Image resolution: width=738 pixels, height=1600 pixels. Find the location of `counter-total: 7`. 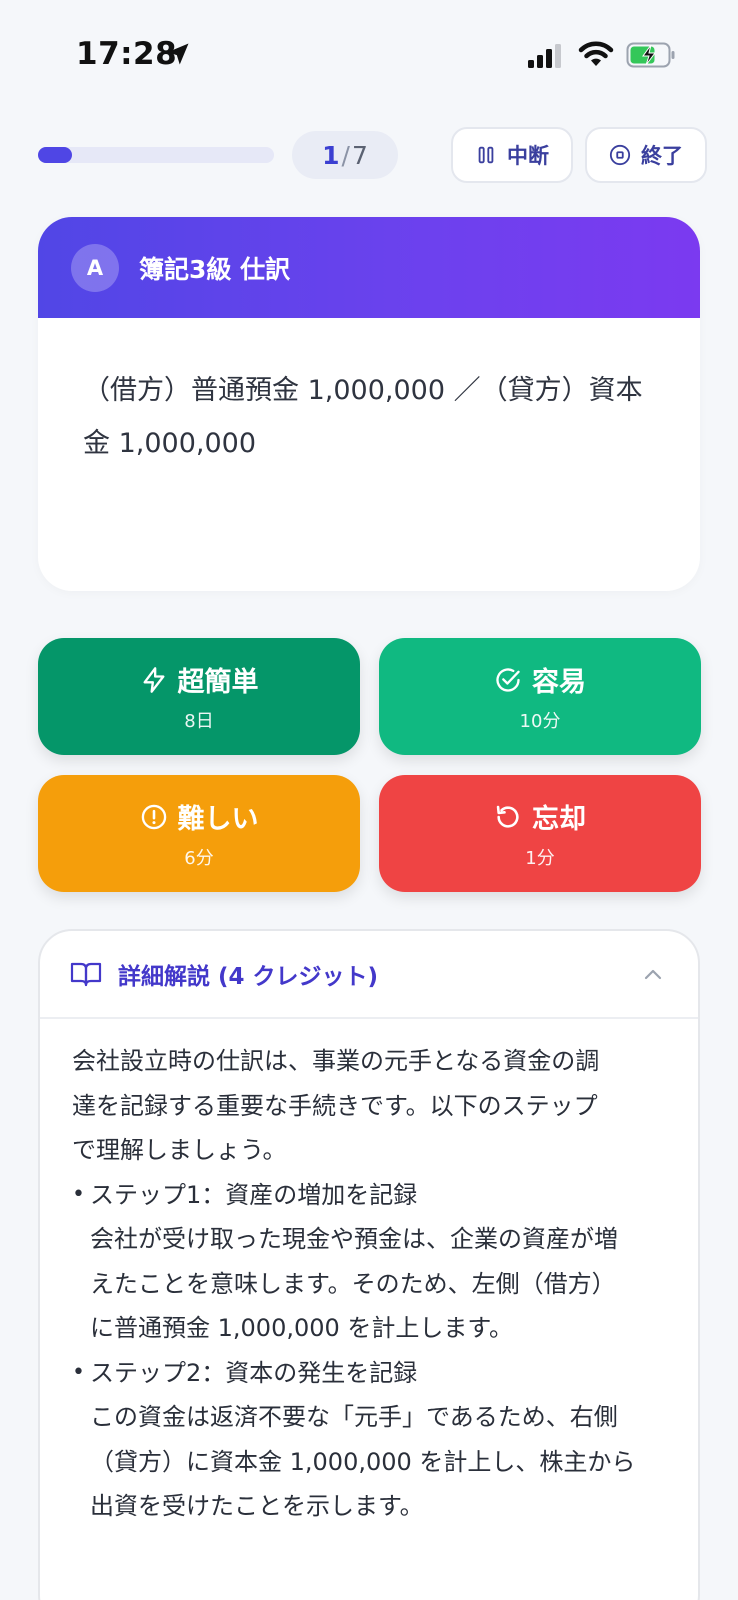

counter-total: 7 is located at coordinates (359, 155).